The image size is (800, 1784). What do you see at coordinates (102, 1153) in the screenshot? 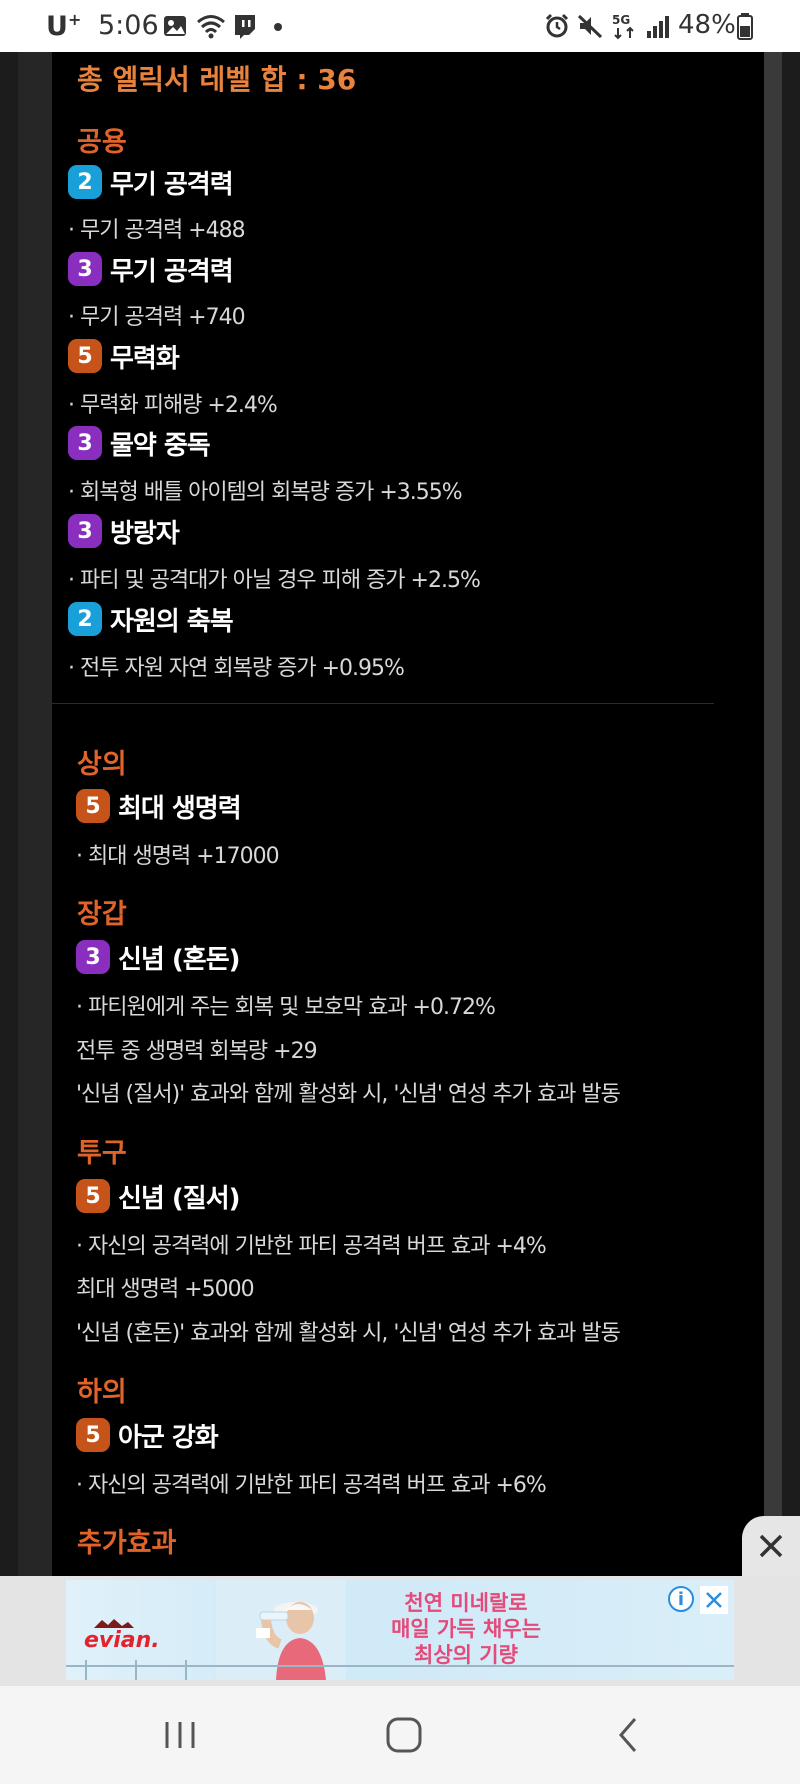
I see `section-title-helmet: 투구` at bounding box center [102, 1153].